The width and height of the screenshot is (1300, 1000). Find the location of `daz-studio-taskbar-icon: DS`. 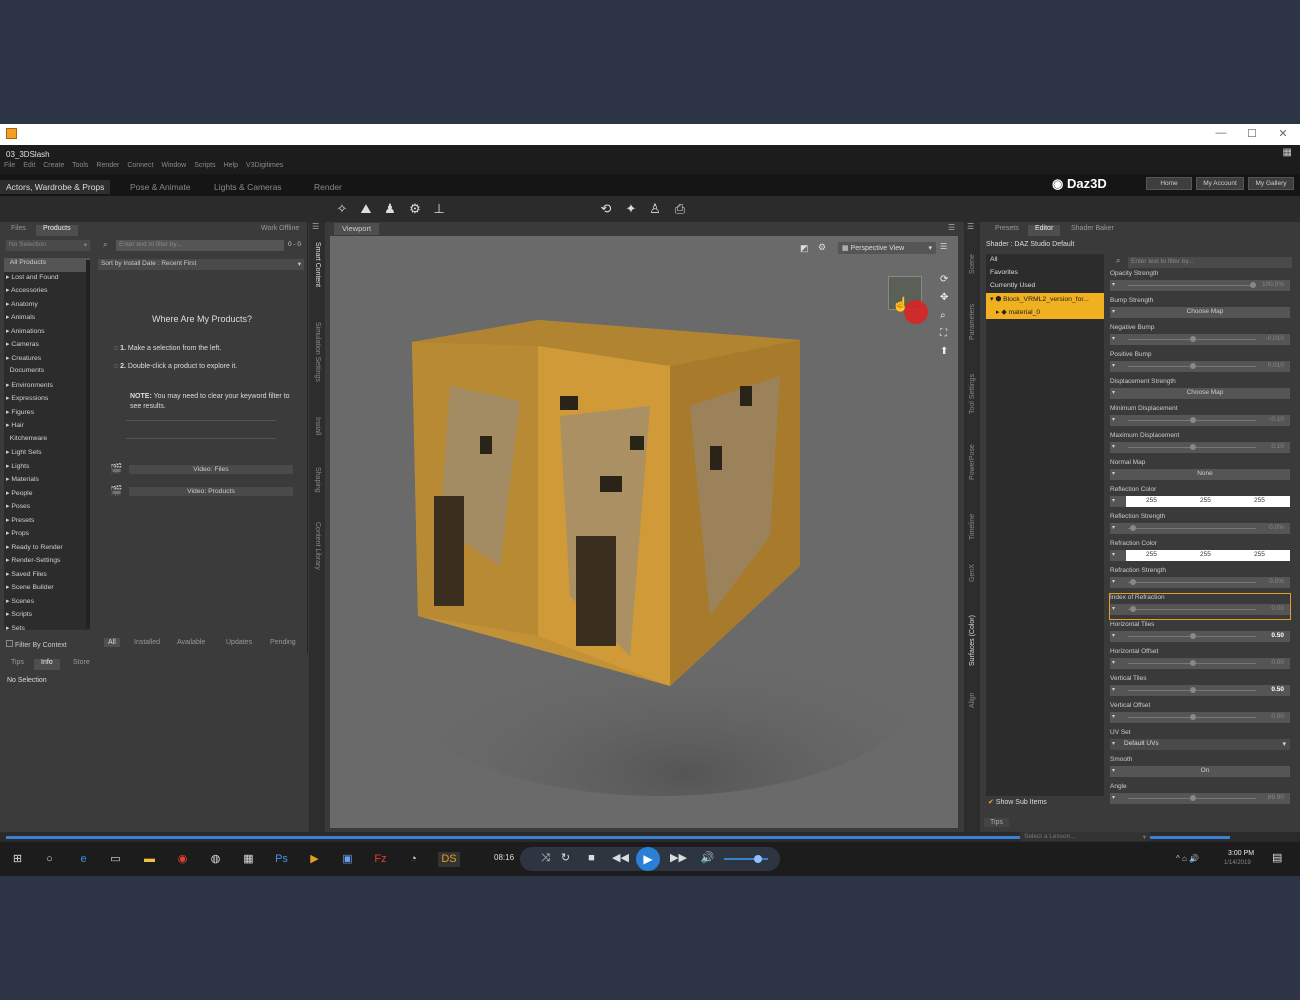

daz-studio-taskbar-icon: DS is located at coordinates (449, 859).